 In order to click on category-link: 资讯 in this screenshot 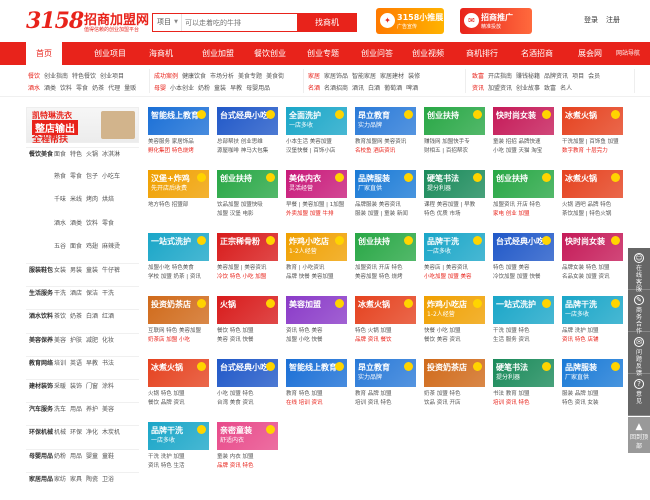, I will do `click(478, 88)`.